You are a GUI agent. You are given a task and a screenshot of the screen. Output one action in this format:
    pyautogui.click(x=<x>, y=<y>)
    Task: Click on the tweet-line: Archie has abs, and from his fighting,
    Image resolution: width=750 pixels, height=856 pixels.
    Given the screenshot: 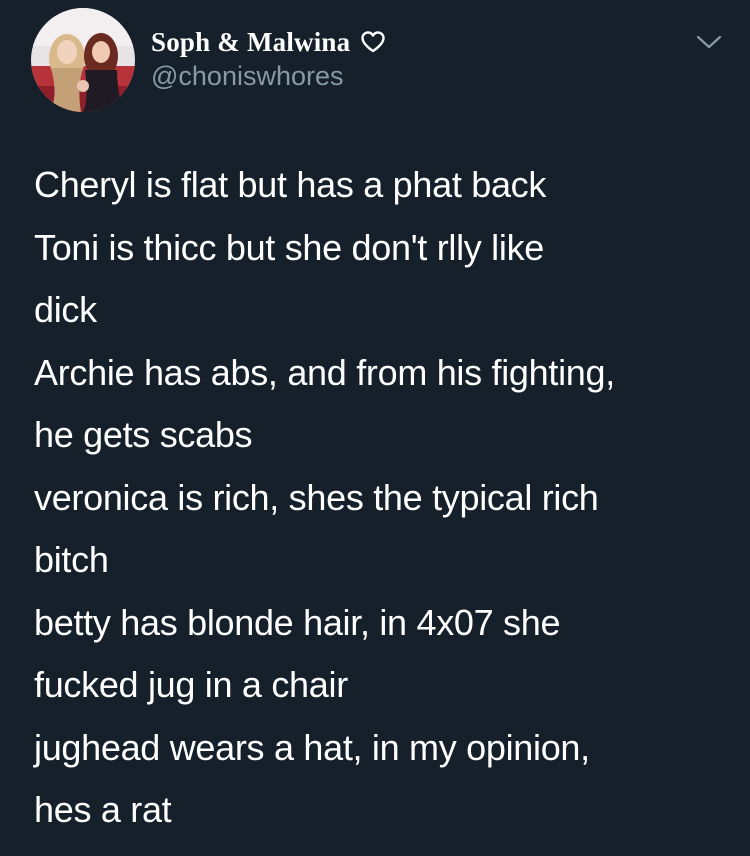 What is the action you would take?
    pyautogui.click(x=324, y=372)
    